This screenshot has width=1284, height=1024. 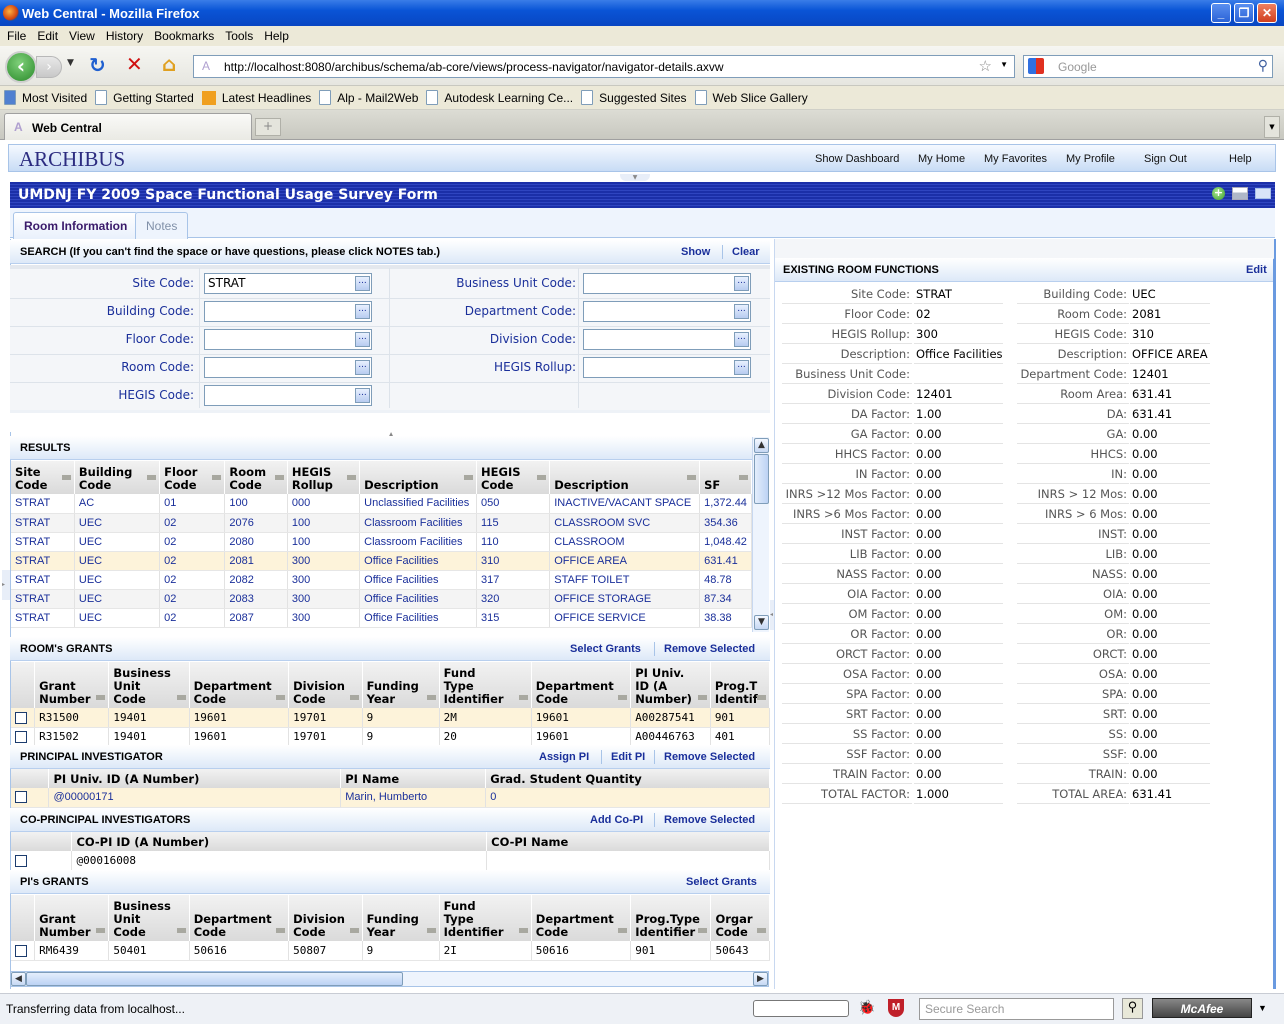 What do you see at coordinates (740, 685) in the screenshot?
I see `room_grants-header-8: Prog.T Identif` at bounding box center [740, 685].